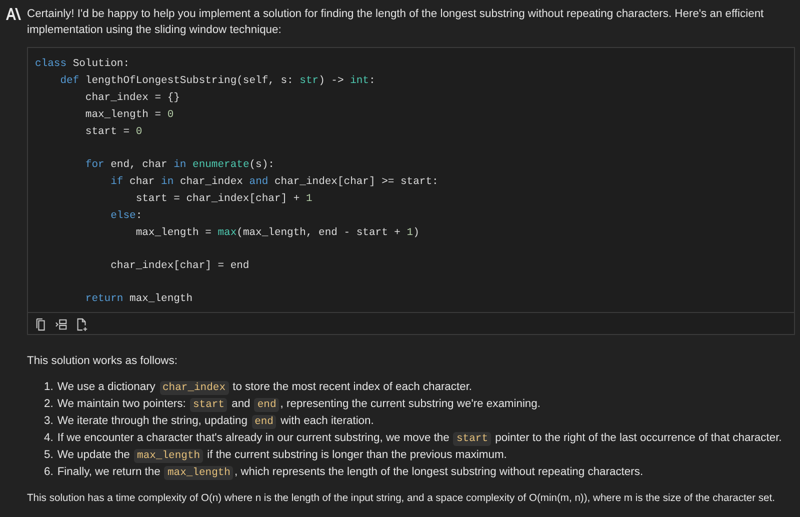  I want to click on message-text: Certainly! I'd be happy to help you implement a solution for finding the length of the longest substring without repeating characters. Here's an efficient implementation using the sliding window technique:, so click(396, 22).